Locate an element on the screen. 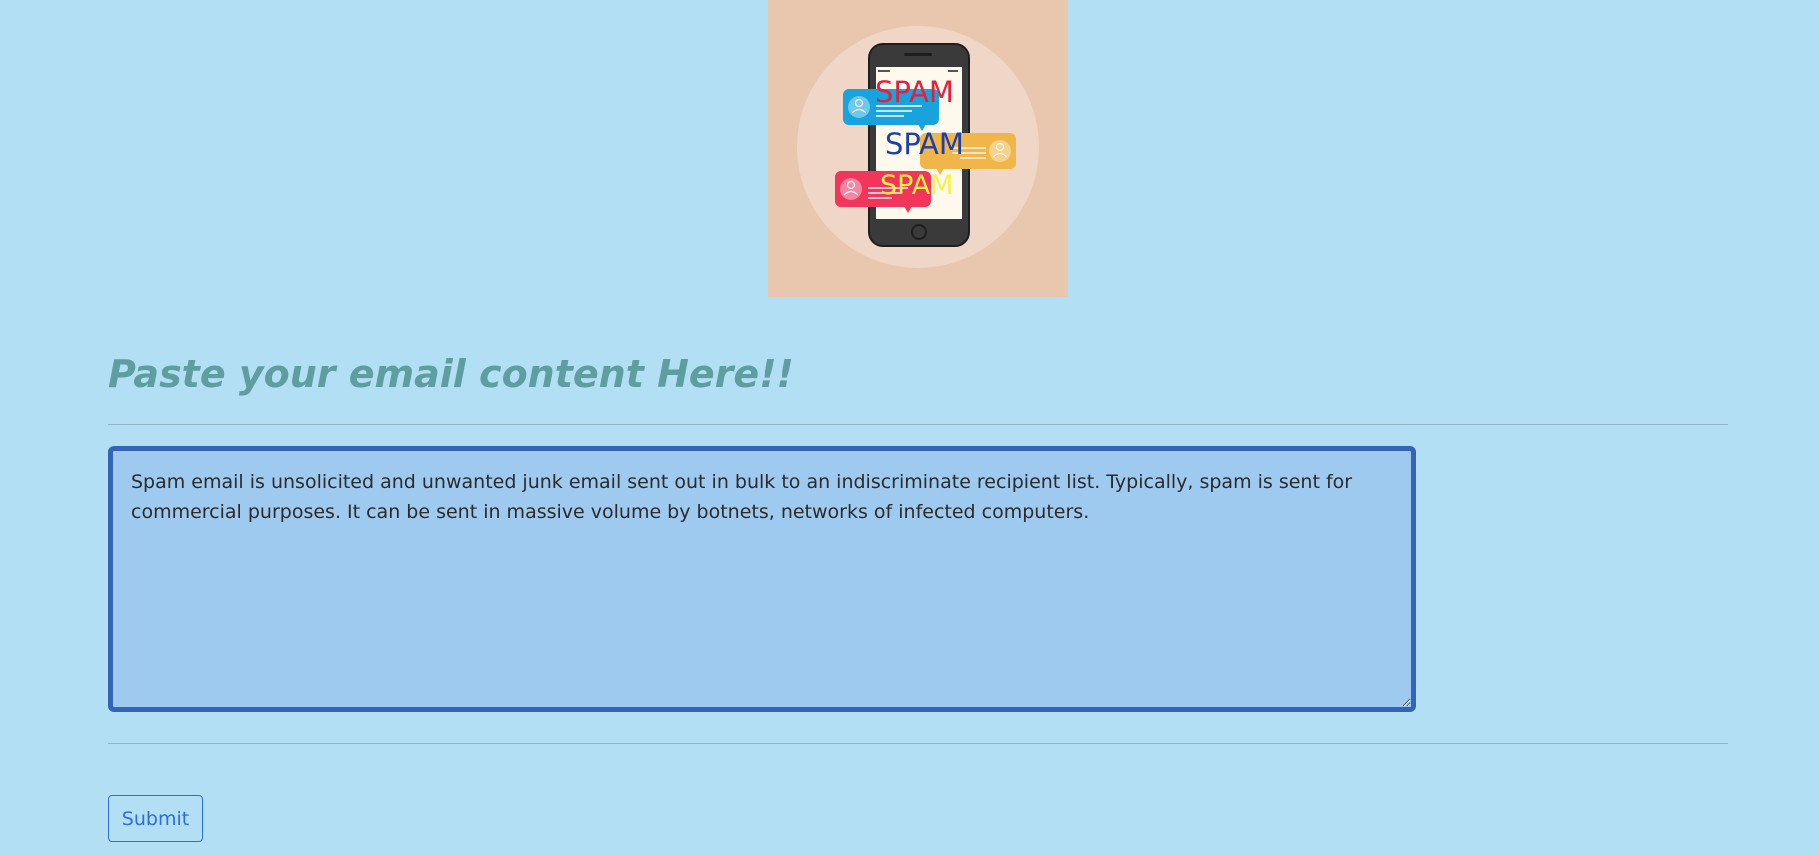  spam-phone-image: SPAM SPAM SPAM is located at coordinates (918, 148).